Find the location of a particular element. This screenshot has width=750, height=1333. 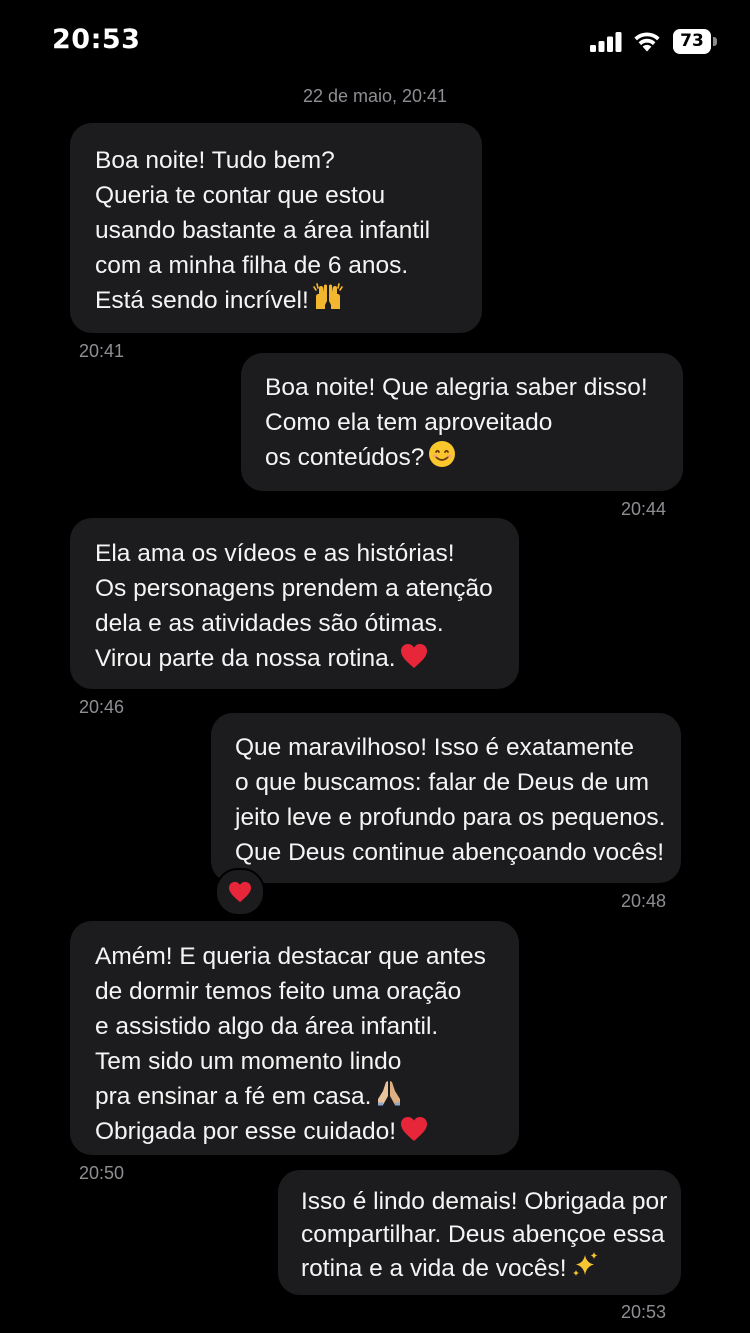

message-line-with-emoji: Obrigada por esse cuidado! is located at coordinates (297, 1131).